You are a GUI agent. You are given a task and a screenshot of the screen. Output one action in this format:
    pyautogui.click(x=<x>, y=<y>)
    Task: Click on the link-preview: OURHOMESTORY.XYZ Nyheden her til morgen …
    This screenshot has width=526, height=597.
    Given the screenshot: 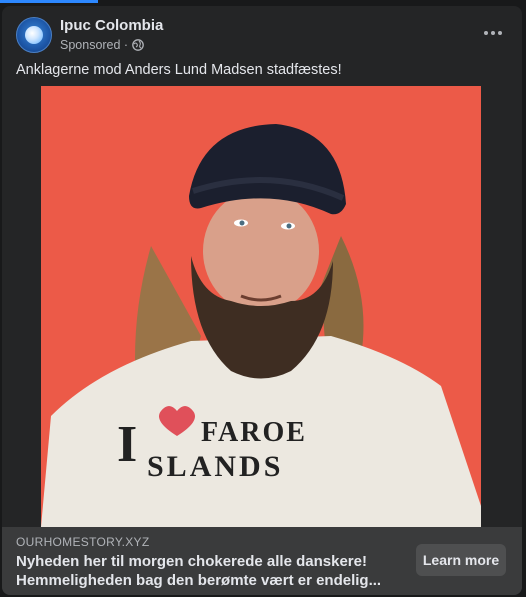 What is the action you would take?
    pyautogui.click(x=262, y=561)
    